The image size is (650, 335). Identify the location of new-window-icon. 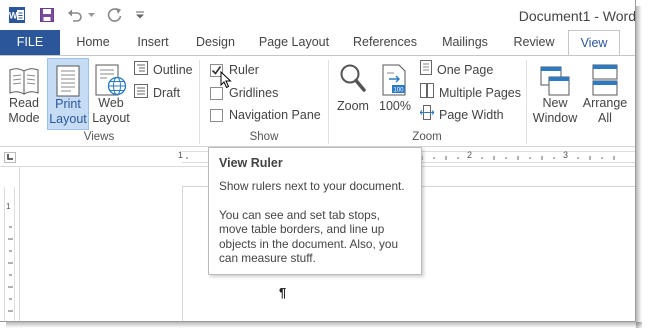
(555, 77).